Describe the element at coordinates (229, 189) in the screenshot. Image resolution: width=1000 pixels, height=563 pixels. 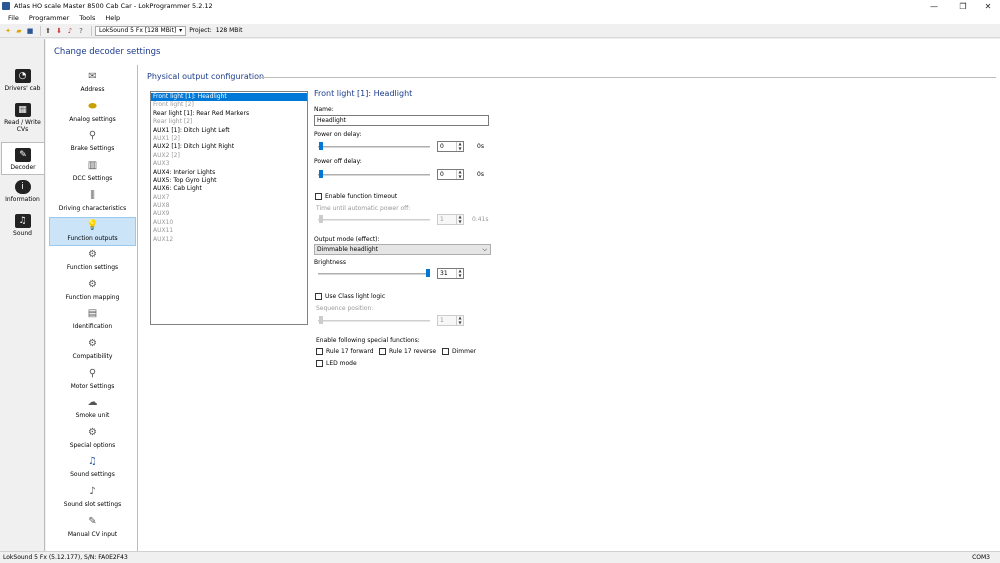
I see `output-list-item: AUX6: Cab Light` at that location.